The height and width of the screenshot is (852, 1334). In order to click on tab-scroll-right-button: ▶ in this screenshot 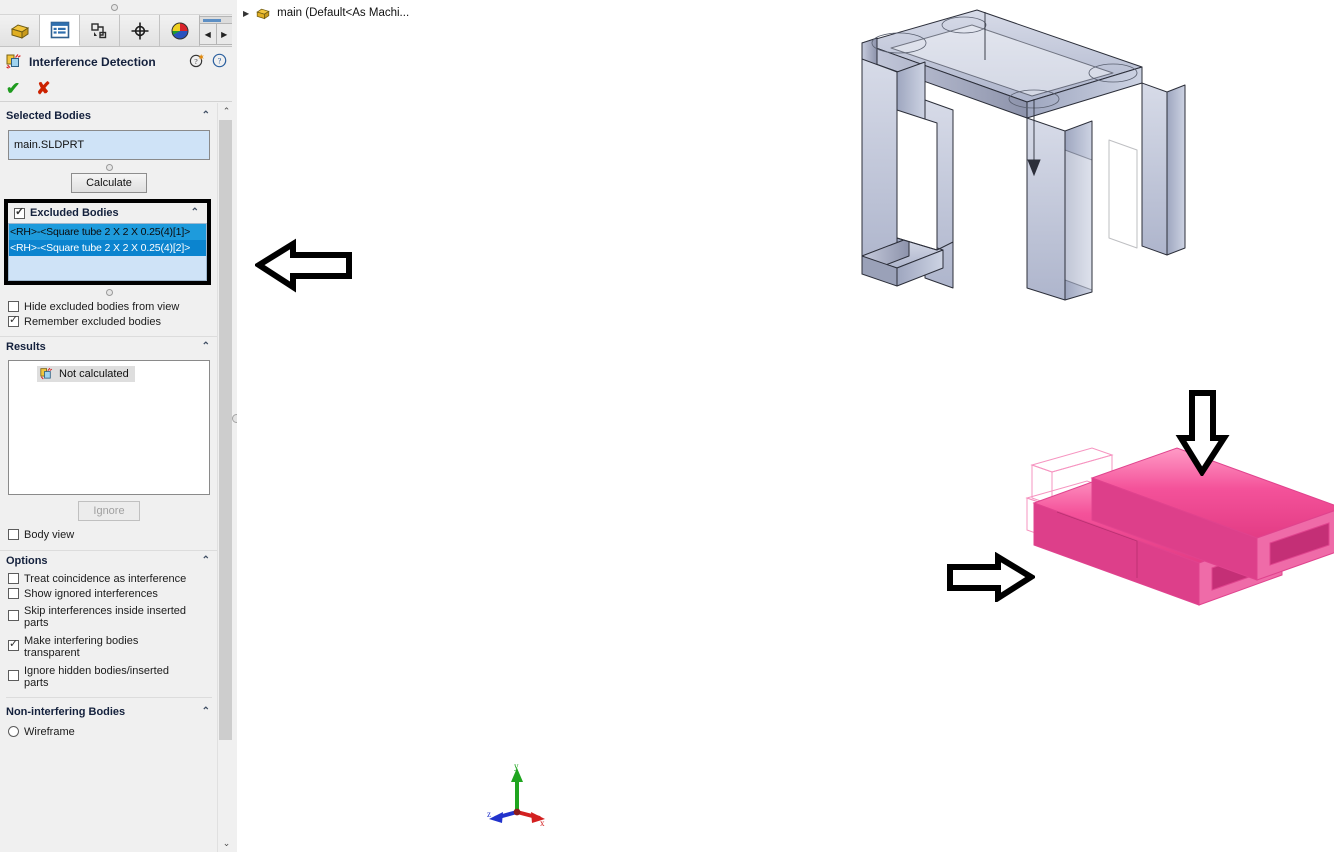, I will do `click(225, 34)`.